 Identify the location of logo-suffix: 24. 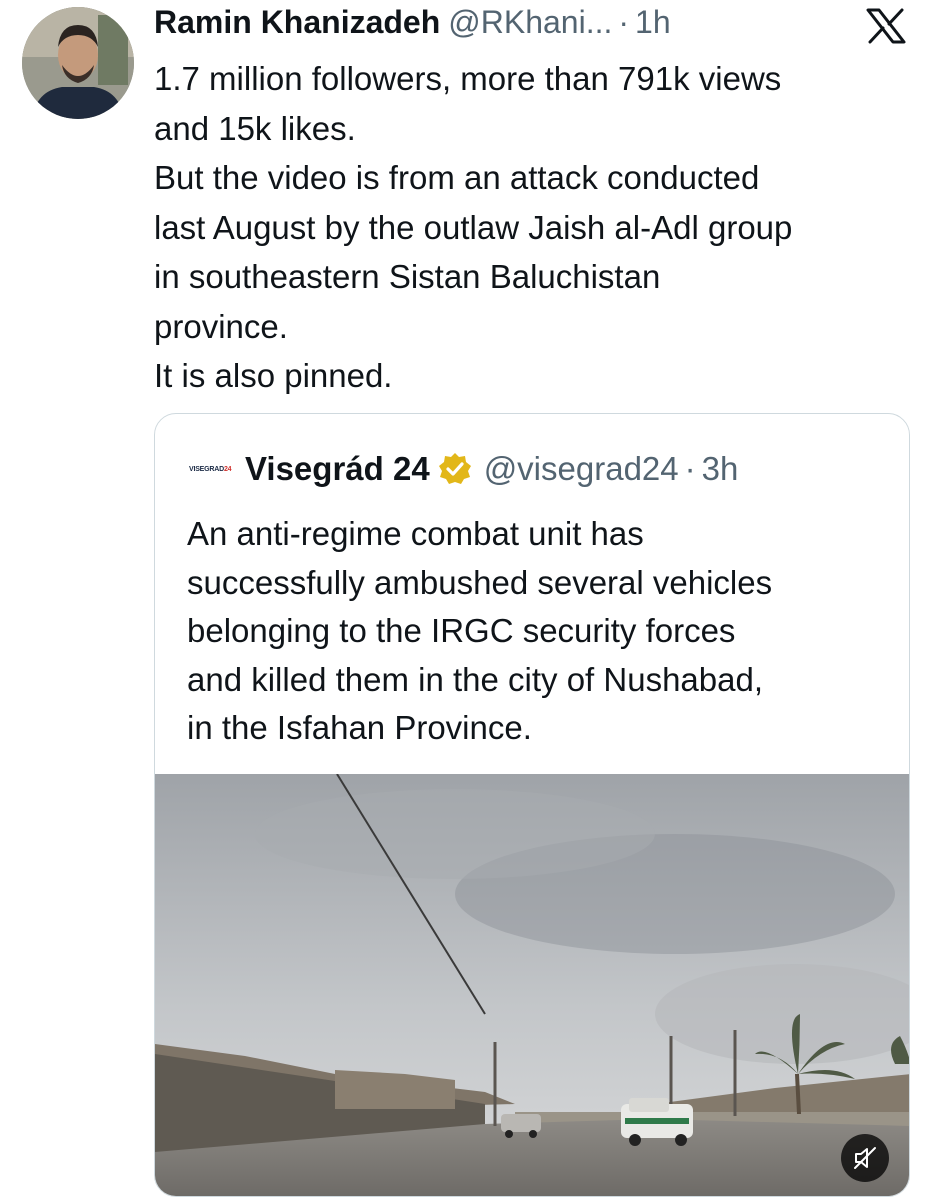
(227, 469).